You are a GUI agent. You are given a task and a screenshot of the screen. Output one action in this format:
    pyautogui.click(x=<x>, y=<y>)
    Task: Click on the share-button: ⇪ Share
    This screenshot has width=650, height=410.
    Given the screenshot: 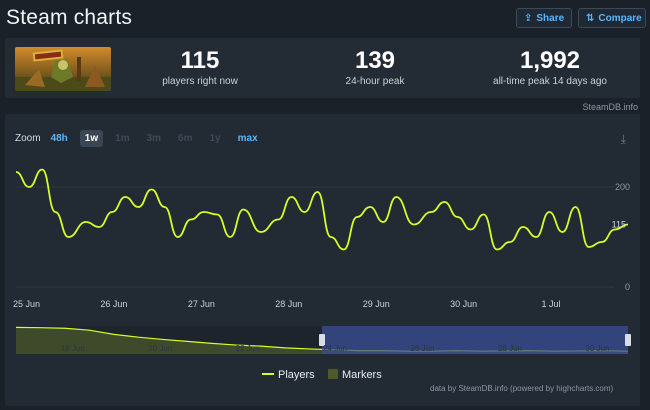 What is the action you would take?
    pyautogui.click(x=544, y=18)
    